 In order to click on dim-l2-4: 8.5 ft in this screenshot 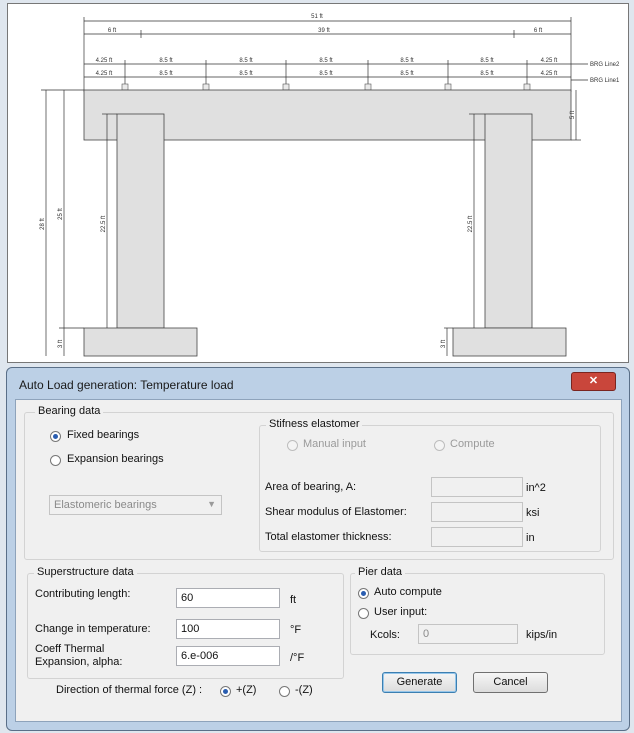, I will do `click(407, 61)`.